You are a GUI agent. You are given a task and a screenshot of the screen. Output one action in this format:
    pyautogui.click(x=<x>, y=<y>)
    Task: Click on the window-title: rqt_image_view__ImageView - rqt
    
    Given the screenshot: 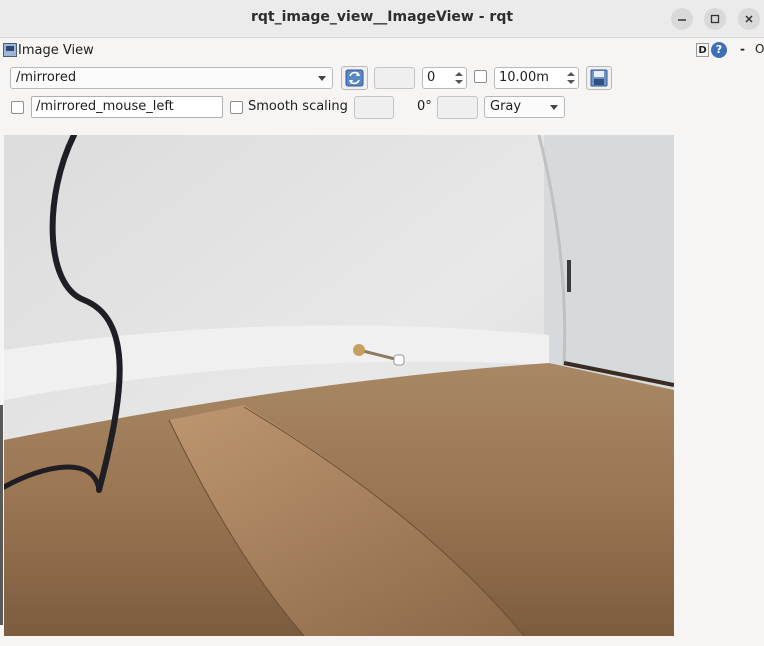 What is the action you would take?
    pyautogui.click(x=382, y=17)
    